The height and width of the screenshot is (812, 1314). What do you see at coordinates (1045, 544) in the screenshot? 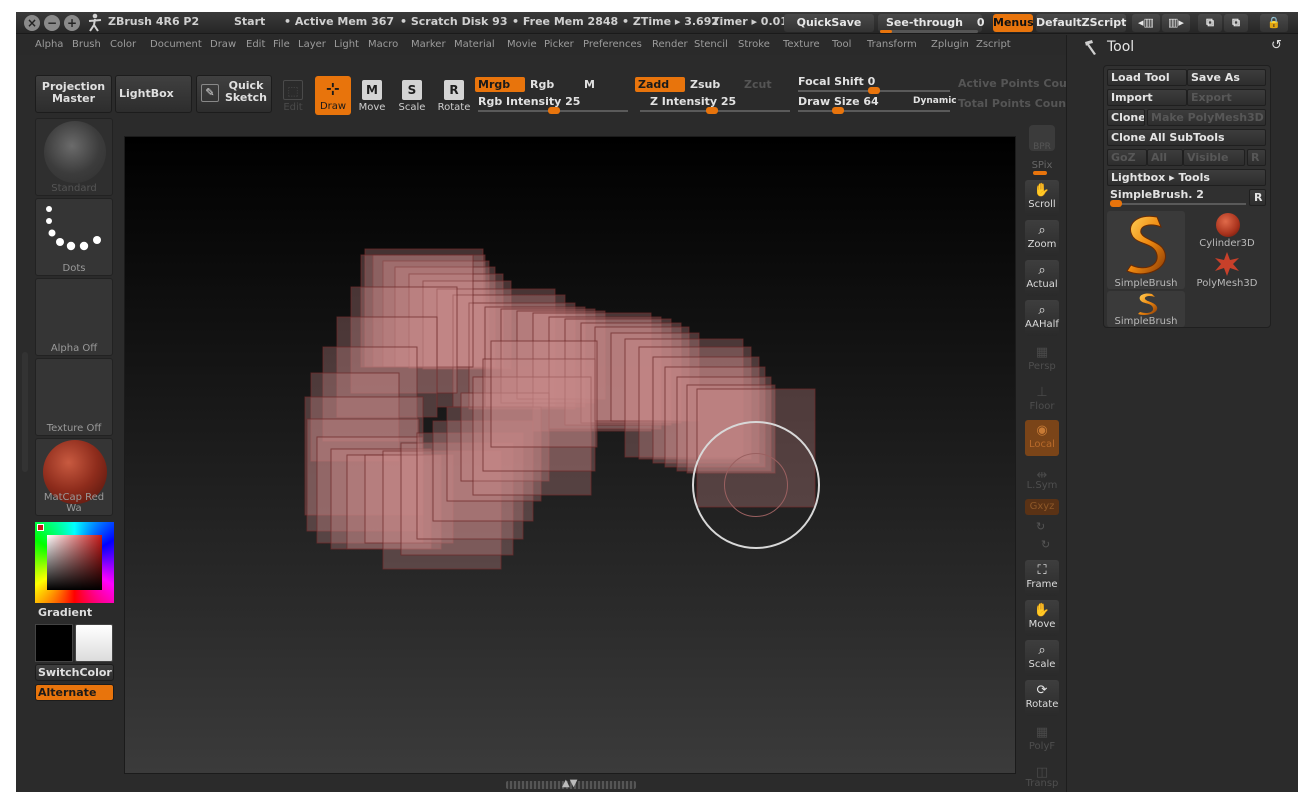
I see `rotate-axis-2-icon: ↻` at bounding box center [1045, 544].